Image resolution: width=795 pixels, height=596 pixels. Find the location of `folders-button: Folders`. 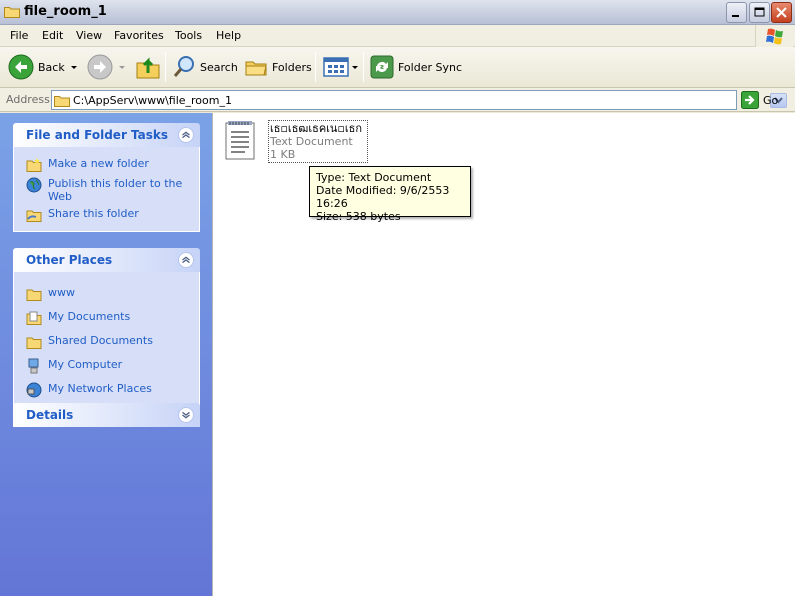

folders-button: Folders is located at coordinates (278, 67).